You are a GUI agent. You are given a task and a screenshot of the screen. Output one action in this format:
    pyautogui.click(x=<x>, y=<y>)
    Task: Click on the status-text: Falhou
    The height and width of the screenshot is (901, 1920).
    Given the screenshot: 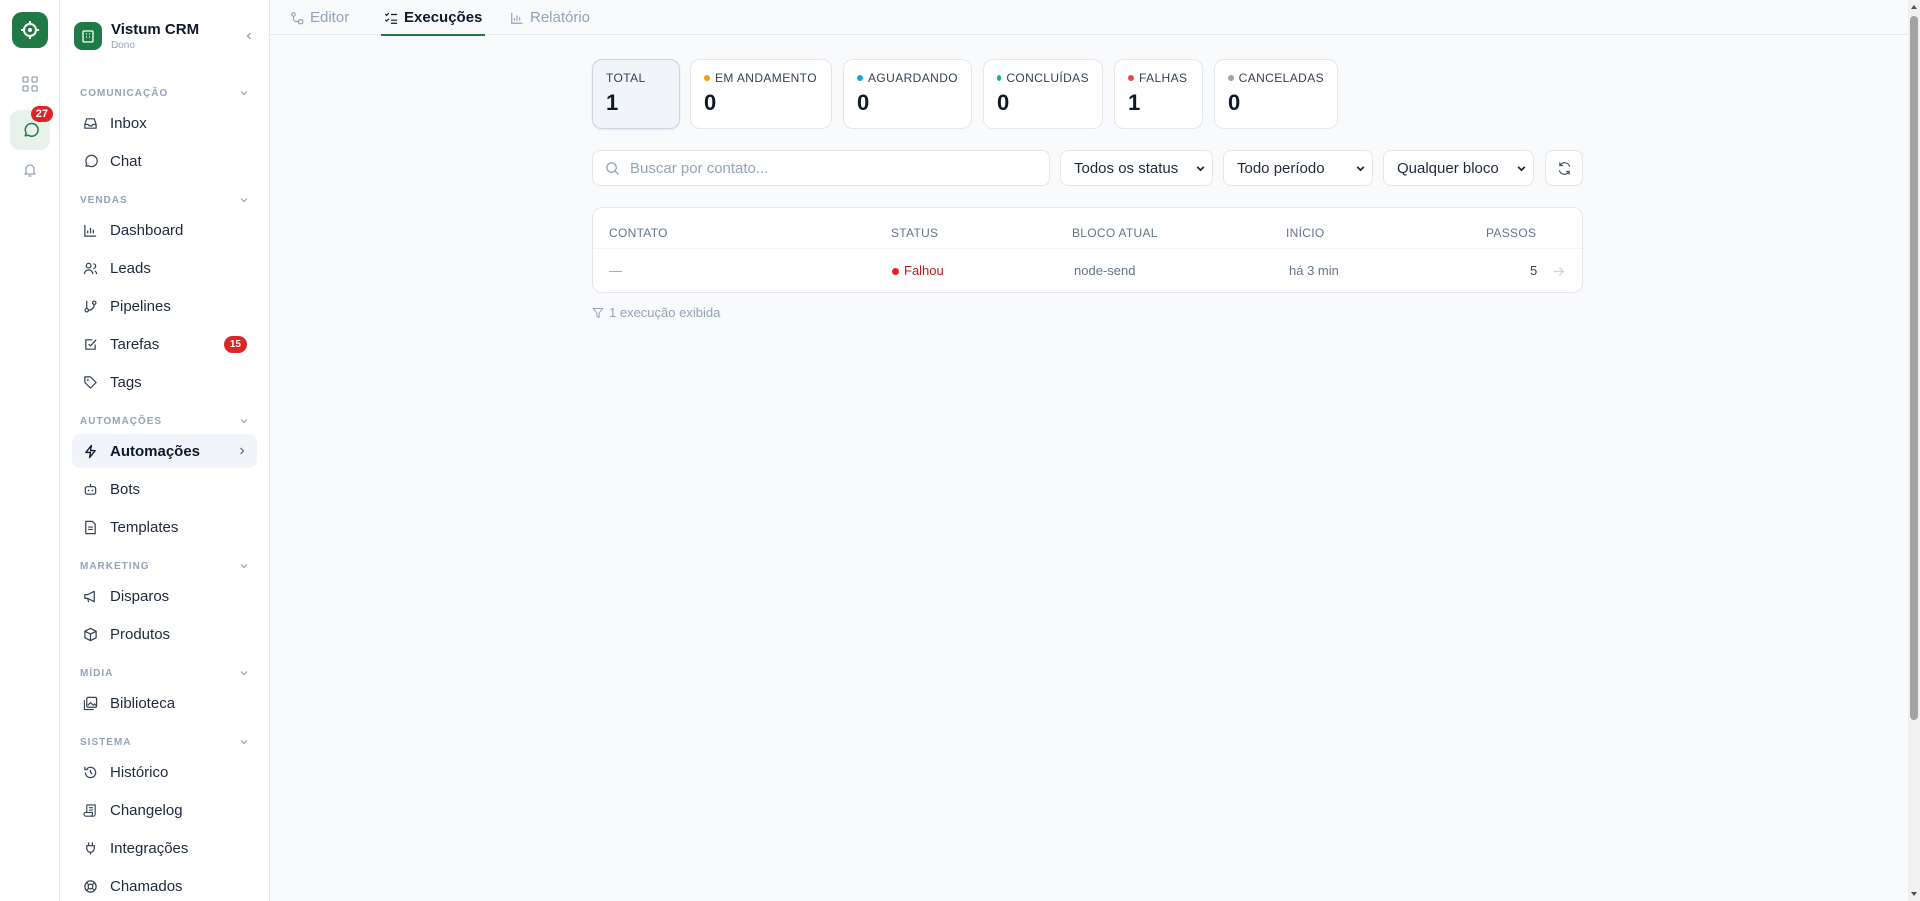 What is the action you would take?
    pyautogui.click(x=924, y=270)
    